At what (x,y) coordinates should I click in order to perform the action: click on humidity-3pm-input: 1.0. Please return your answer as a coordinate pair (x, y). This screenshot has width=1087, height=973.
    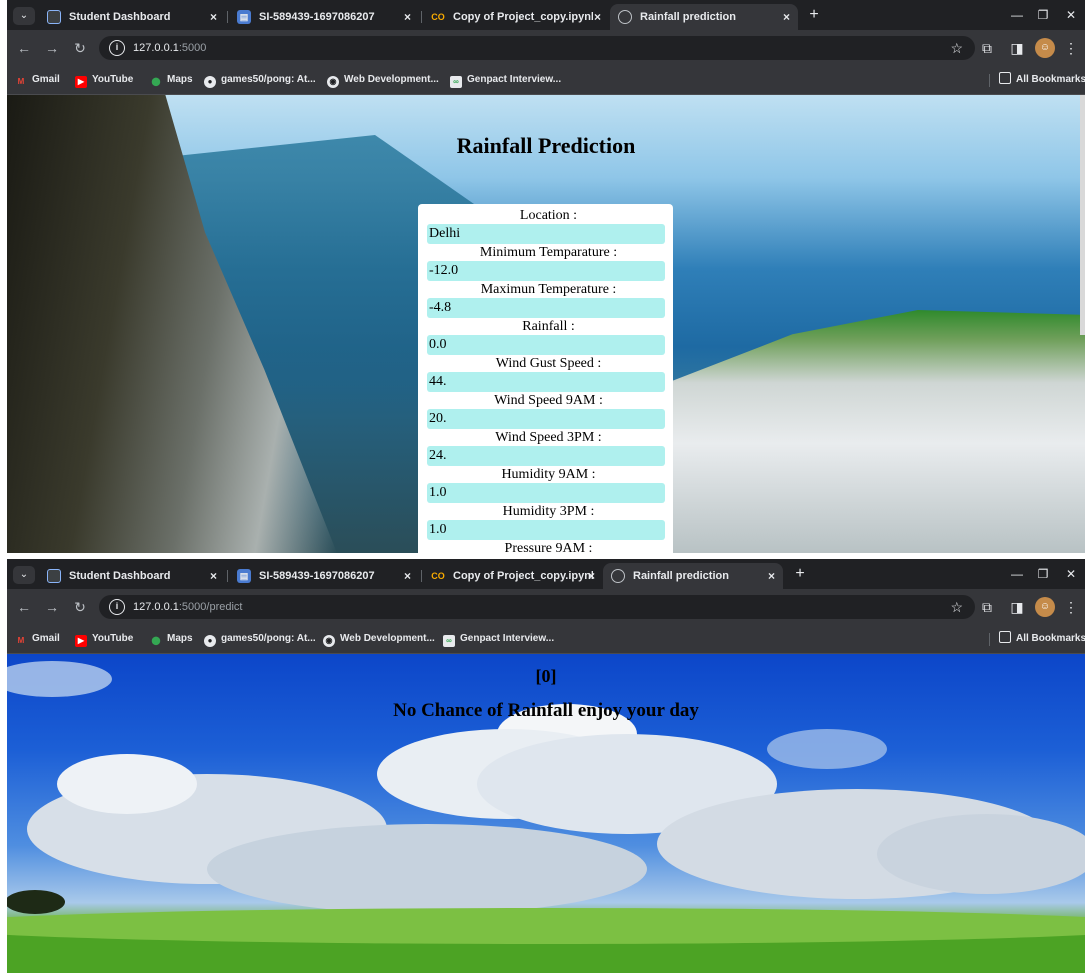
    Looking at the image, I should click on (546, 530).